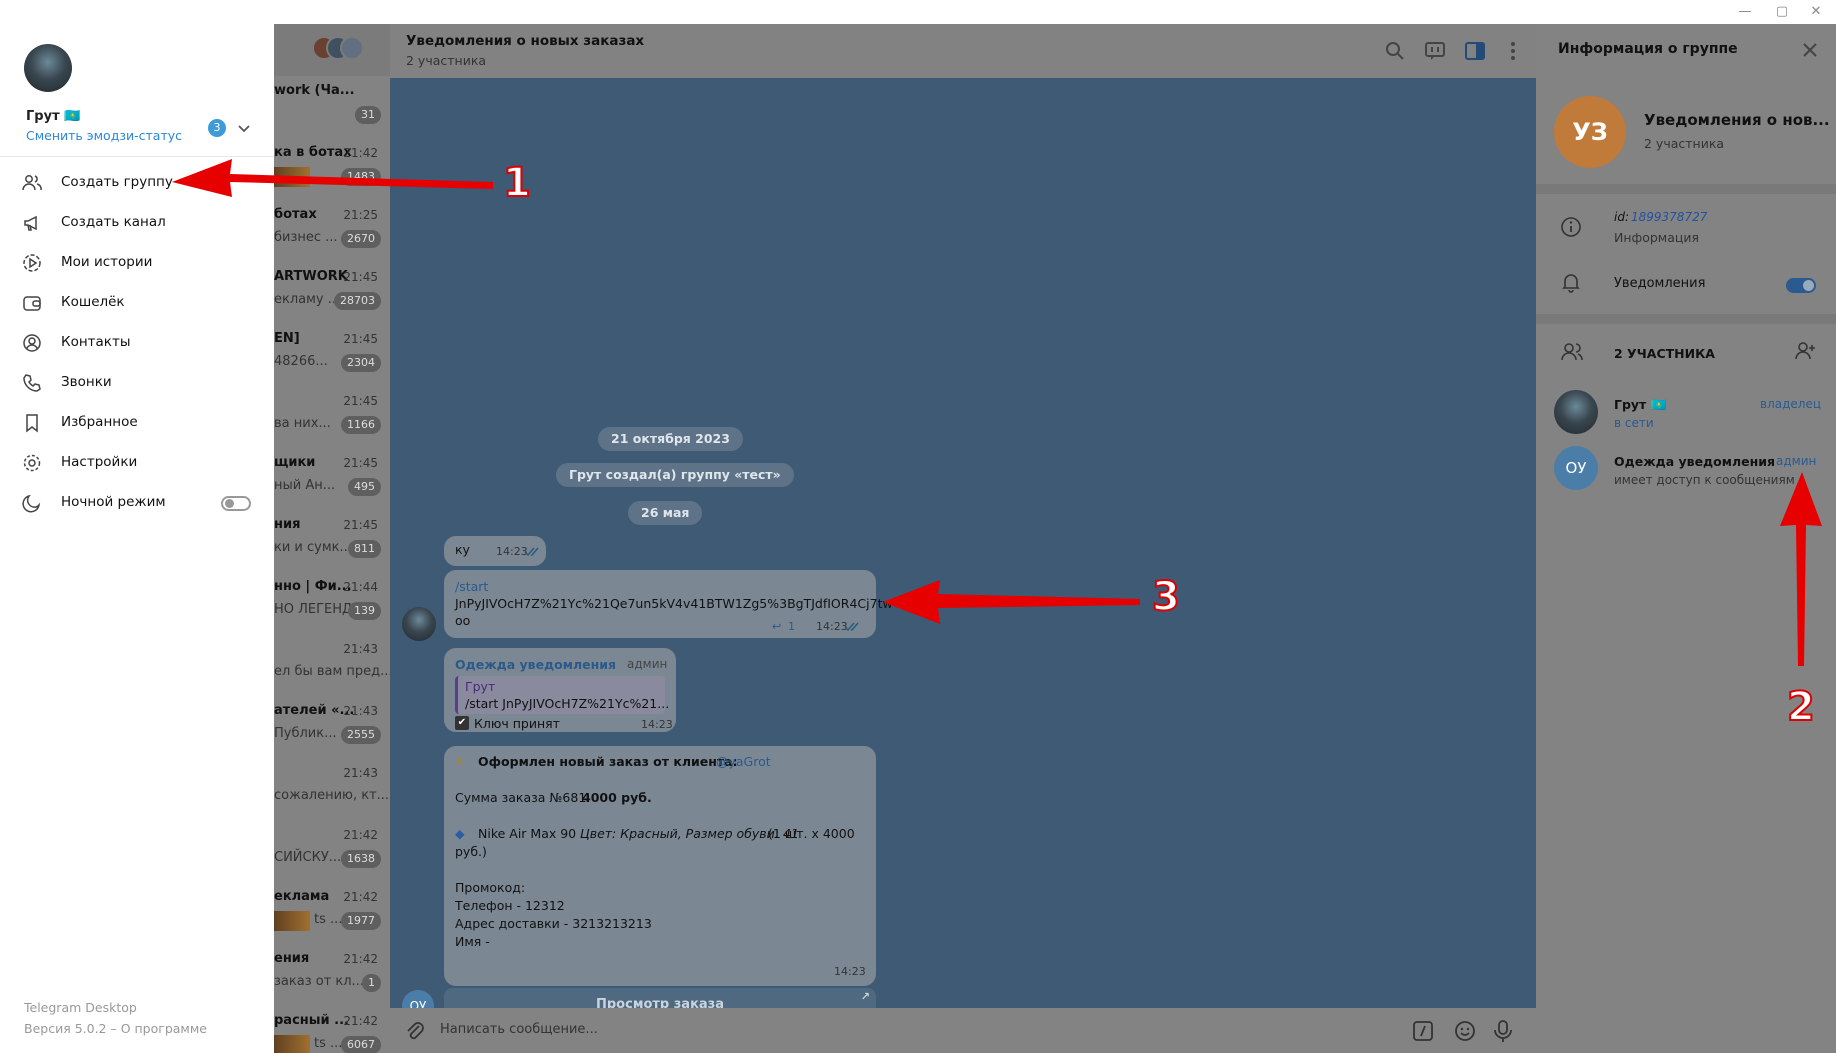 This screenshot has width=1836, height=1053. I want to click on unread-badge: 2304, so click(361, 363).